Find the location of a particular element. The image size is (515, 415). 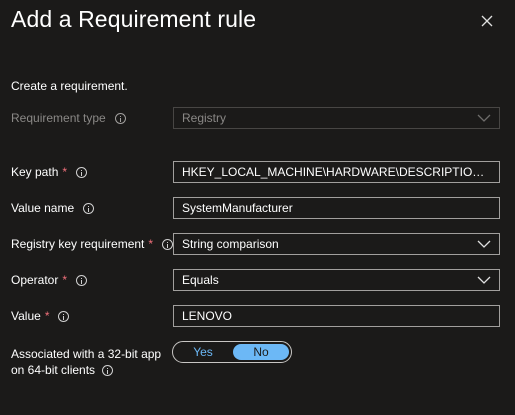

close-icon is located at coordinates (487, 21).